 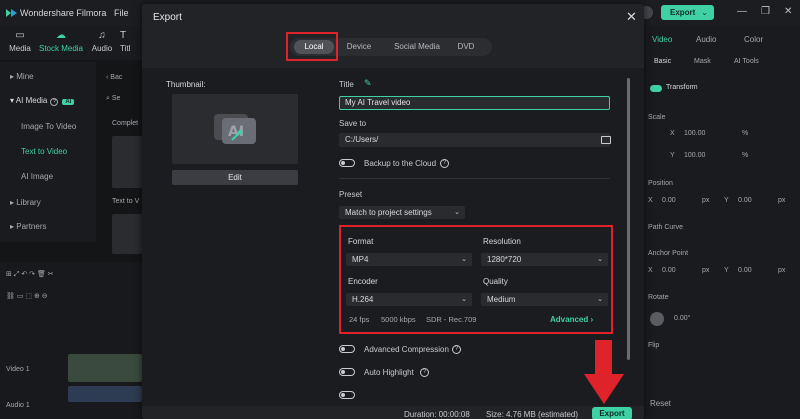 What do you see at coordinates (235, 129) in the screenshot?
I see `thumbnail-preview: AI` at bounding box center [235, 129].